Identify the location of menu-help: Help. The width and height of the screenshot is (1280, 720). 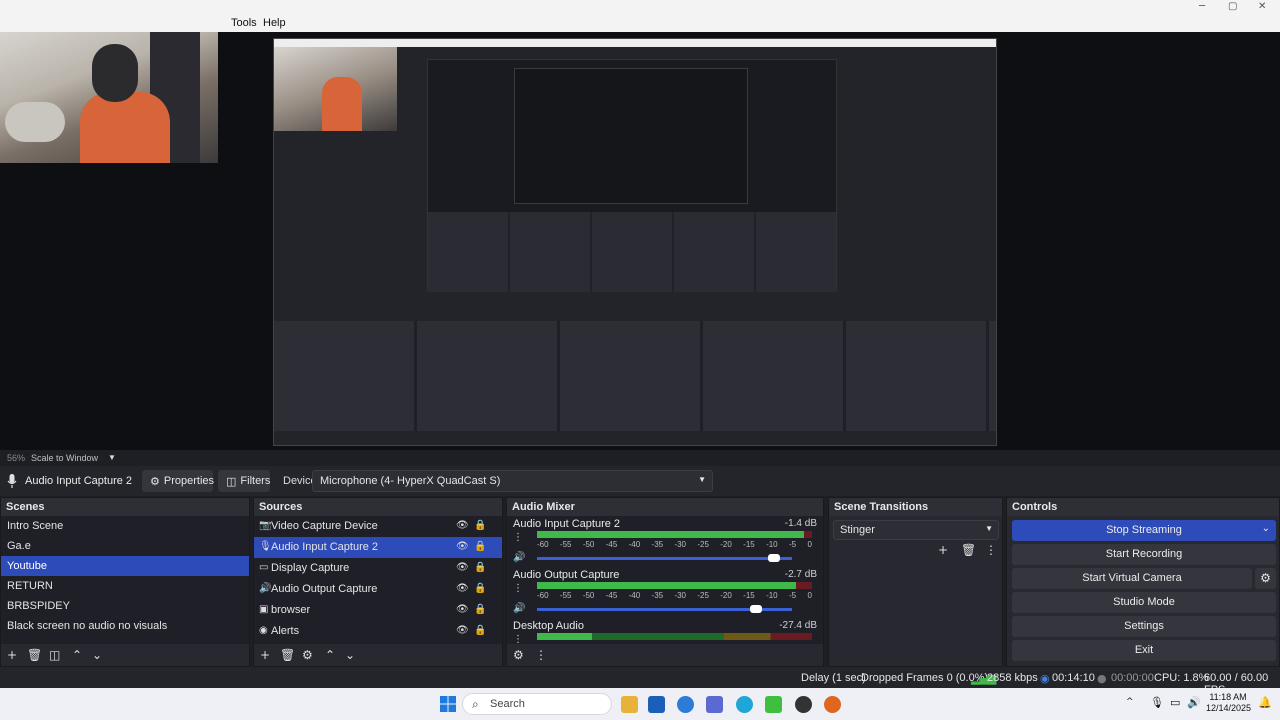
(274, 23).